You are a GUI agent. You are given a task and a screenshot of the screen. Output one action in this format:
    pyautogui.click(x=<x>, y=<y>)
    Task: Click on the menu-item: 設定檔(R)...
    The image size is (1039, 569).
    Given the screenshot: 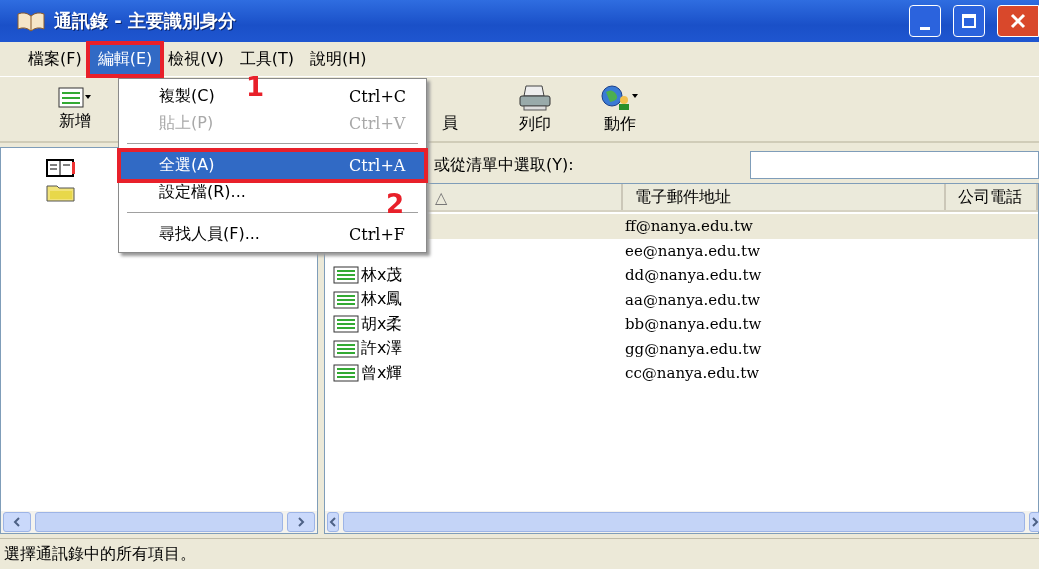 What is the action you would take?
    pyautogui.click(x=202, y=192)
    